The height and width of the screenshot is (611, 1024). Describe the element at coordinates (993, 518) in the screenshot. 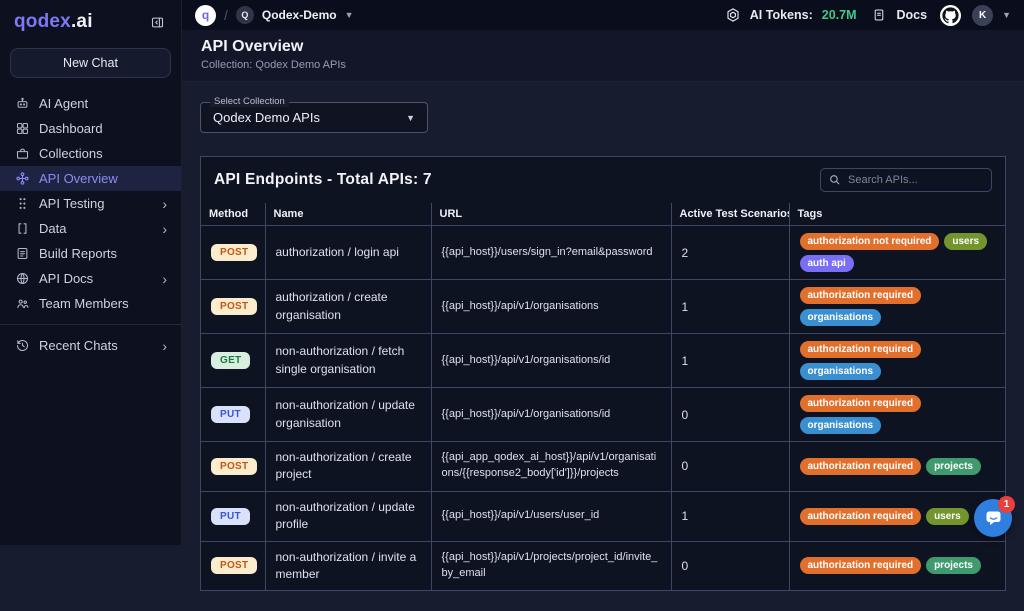

I see `chat-launcher-button: 1` at that location.